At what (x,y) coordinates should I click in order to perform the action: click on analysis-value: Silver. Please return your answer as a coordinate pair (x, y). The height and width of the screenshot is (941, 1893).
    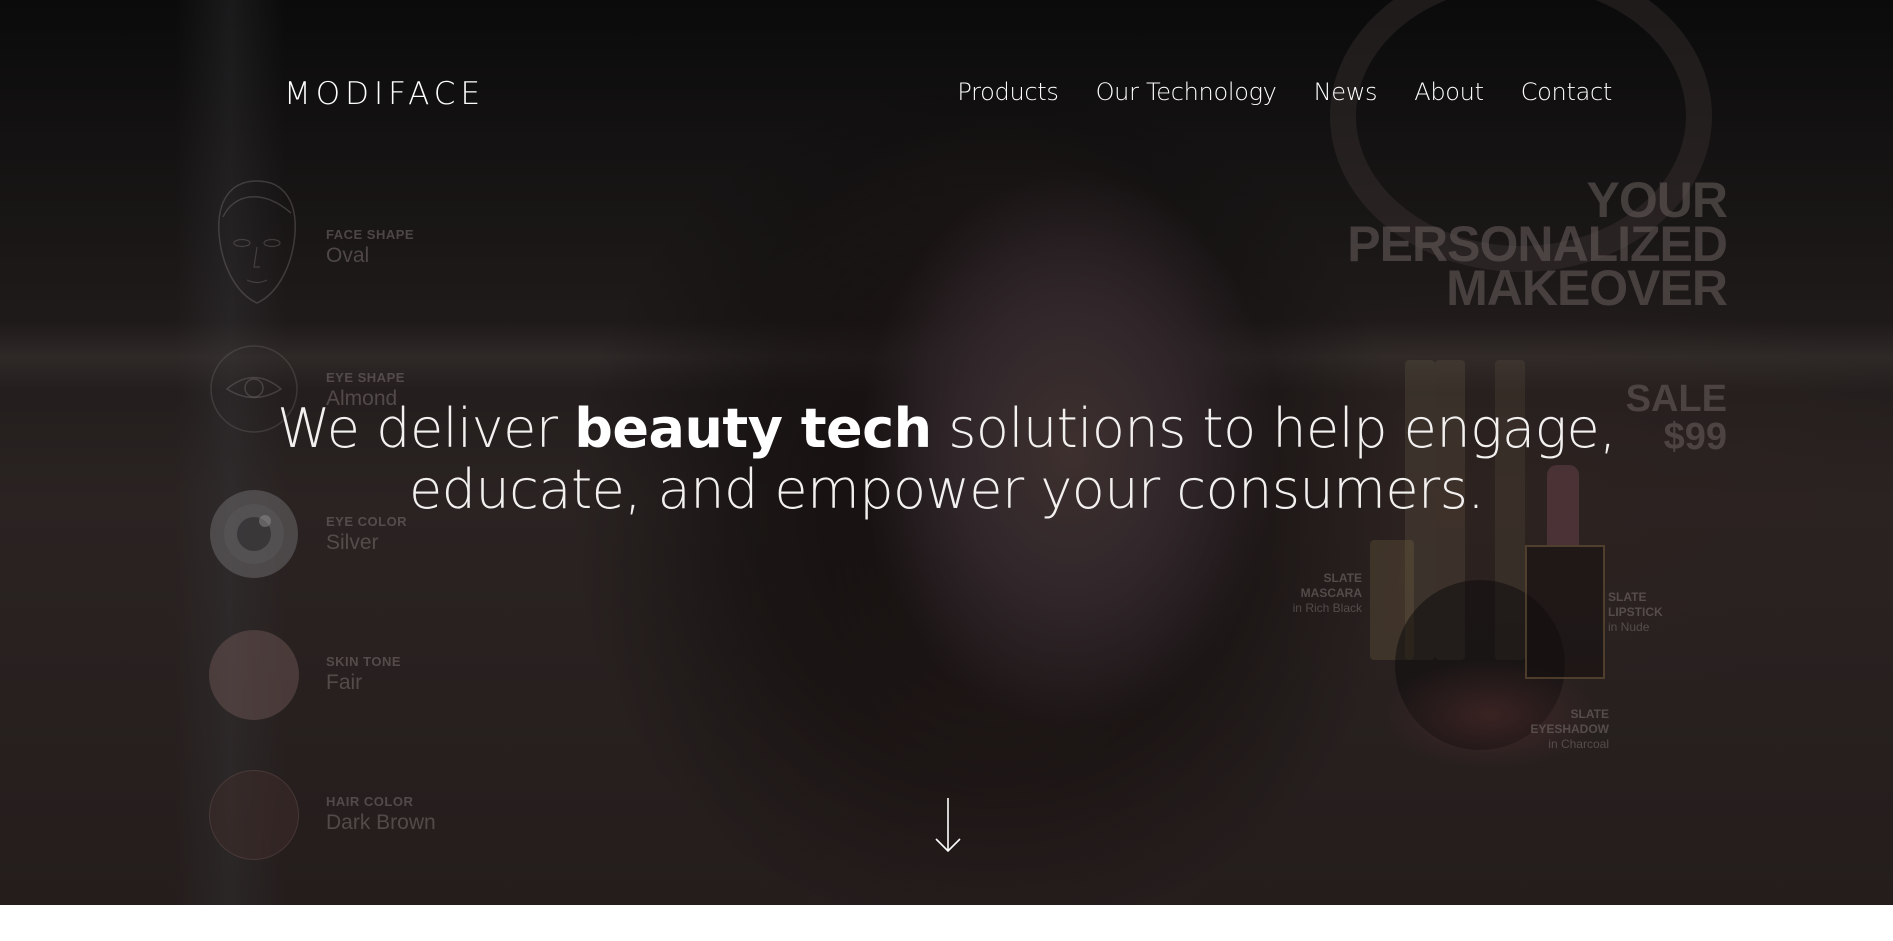
    Looking at the image, I should click on (352, 542).